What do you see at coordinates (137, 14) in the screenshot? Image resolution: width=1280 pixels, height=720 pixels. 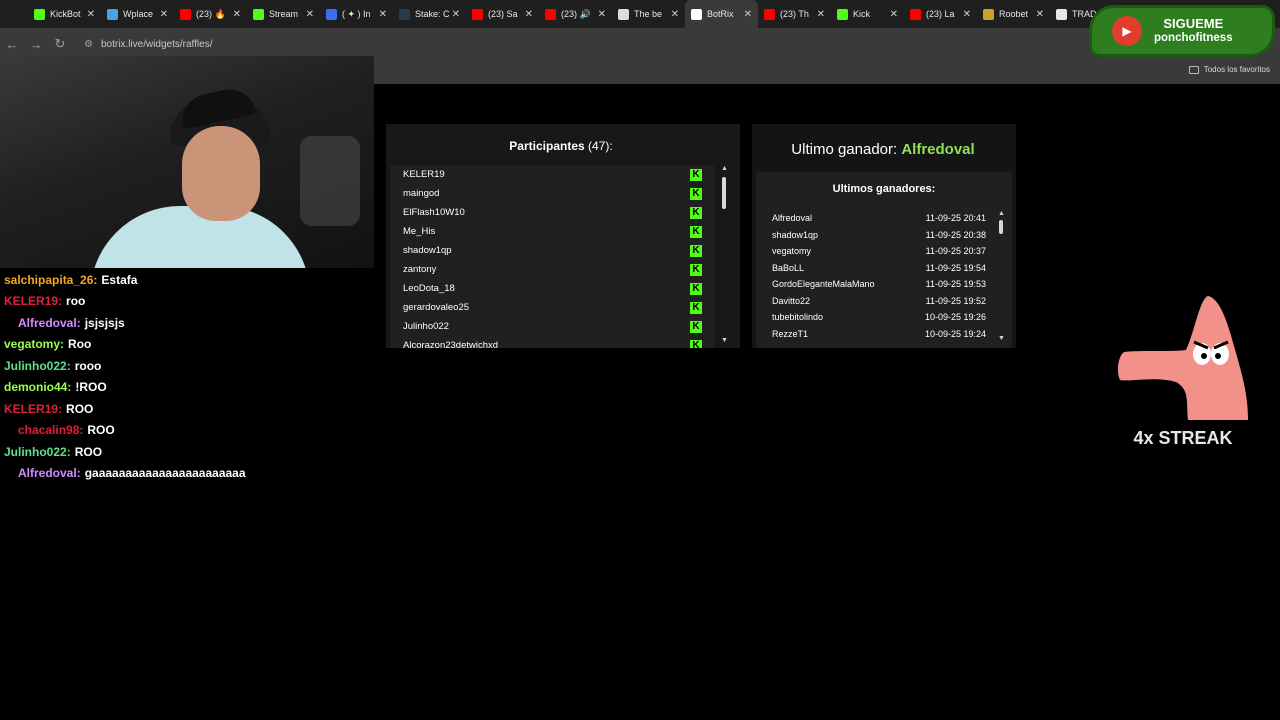 I see `browser-tab: Wplace ✕` at bounding box center [137, 14].